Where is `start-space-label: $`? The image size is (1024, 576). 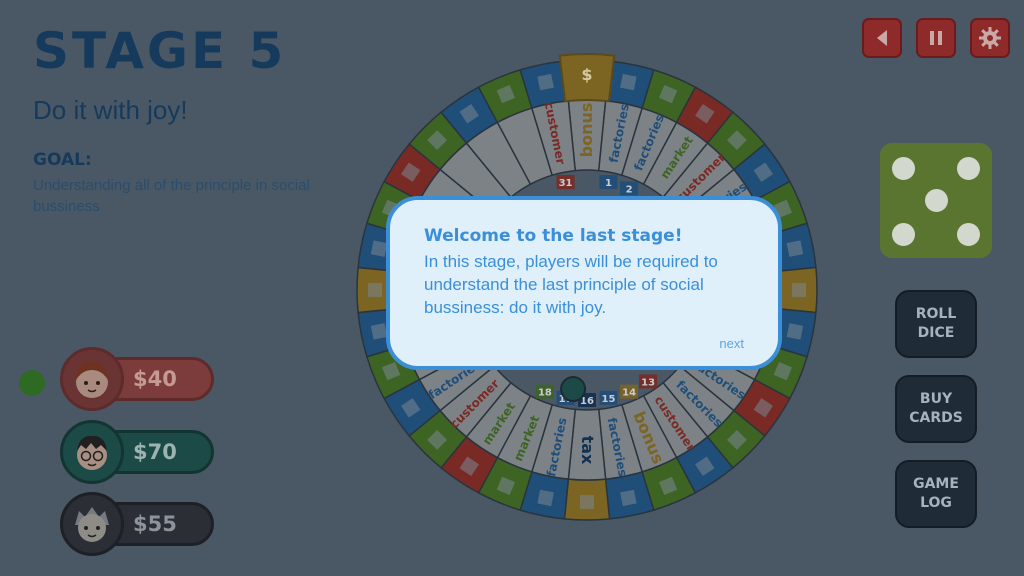 start-space-label: $ is located at coordinates (586, 74).